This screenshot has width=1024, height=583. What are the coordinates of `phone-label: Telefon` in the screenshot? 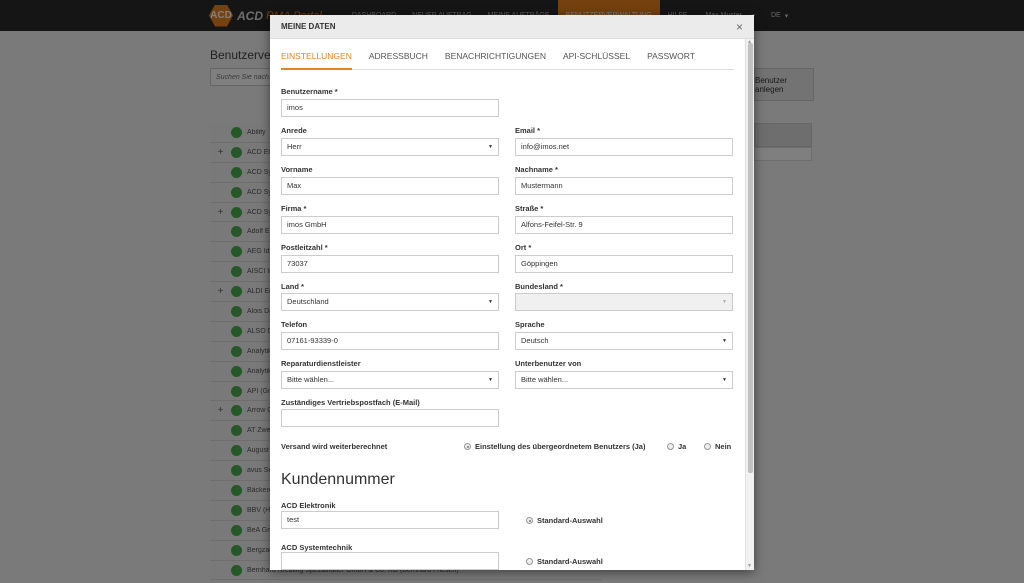 It's located at (294, 324).